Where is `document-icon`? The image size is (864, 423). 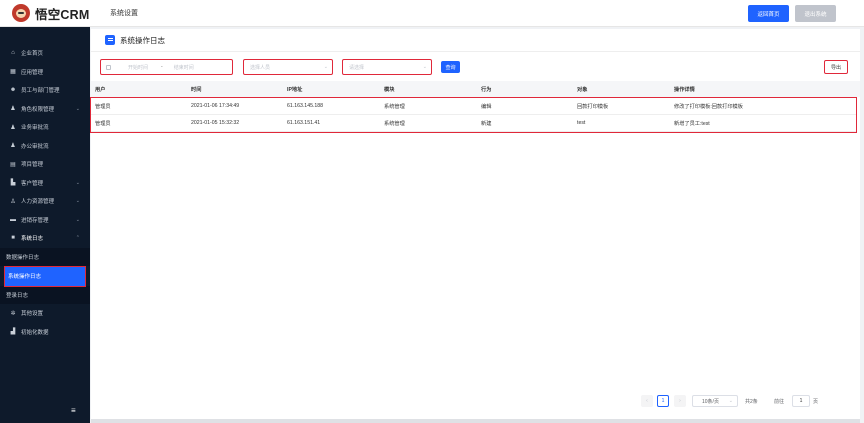 document-icon is located at coordinates (110, 40).